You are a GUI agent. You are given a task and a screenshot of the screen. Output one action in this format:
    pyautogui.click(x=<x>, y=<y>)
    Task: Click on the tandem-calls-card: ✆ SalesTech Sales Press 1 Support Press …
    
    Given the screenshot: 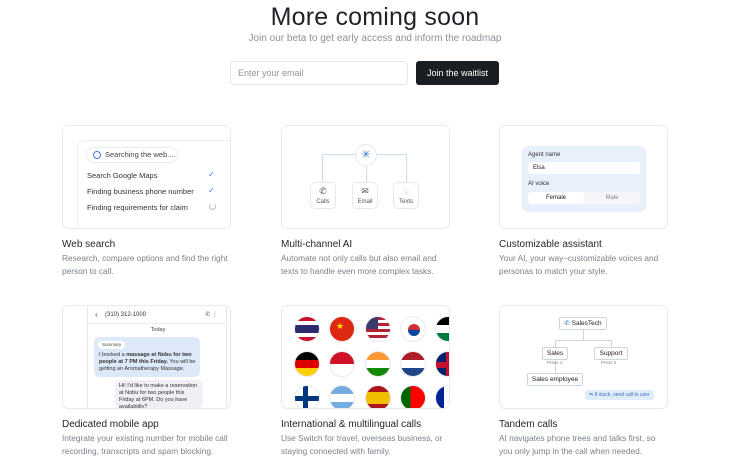 What is the action you would take?
    pyautogui.click(x=583, y=357)
    